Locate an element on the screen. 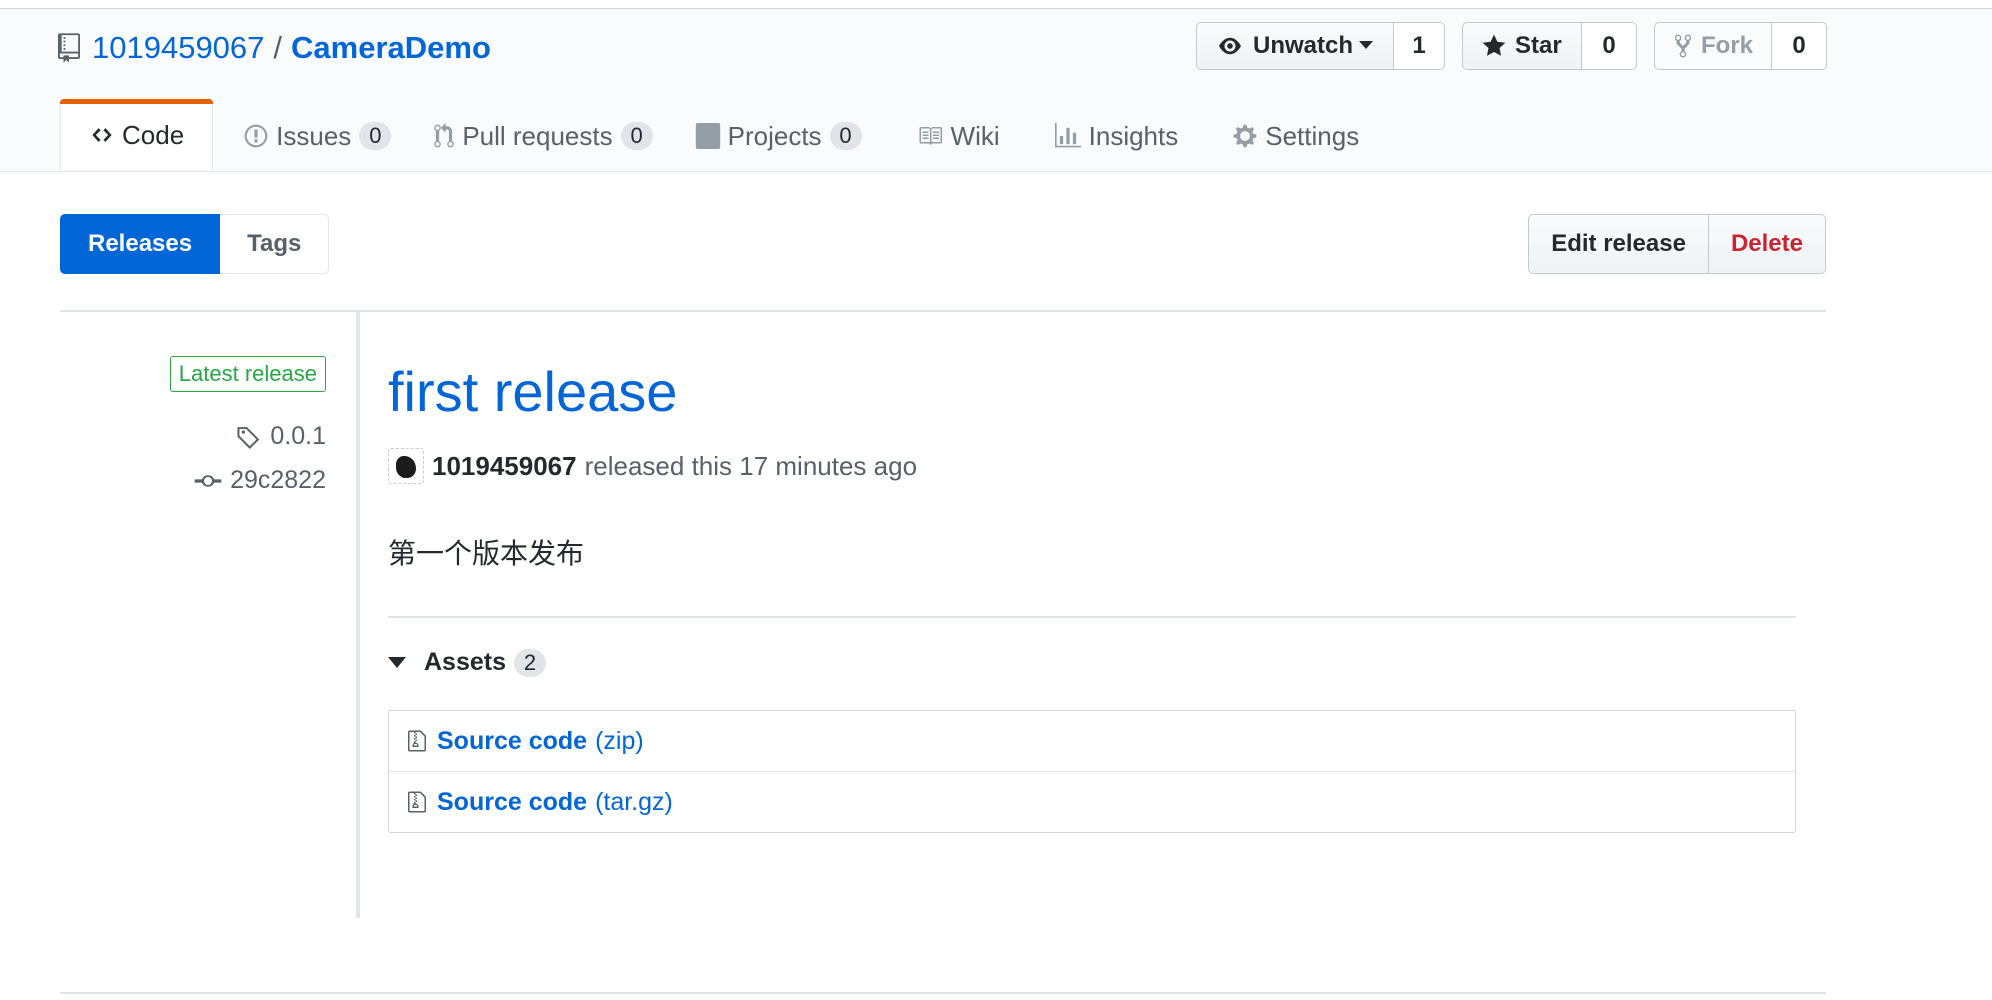 The width and height of the screenshot is (1992, 1000). assets-toggle: Assets 2 is located at coordinates (467, 662).